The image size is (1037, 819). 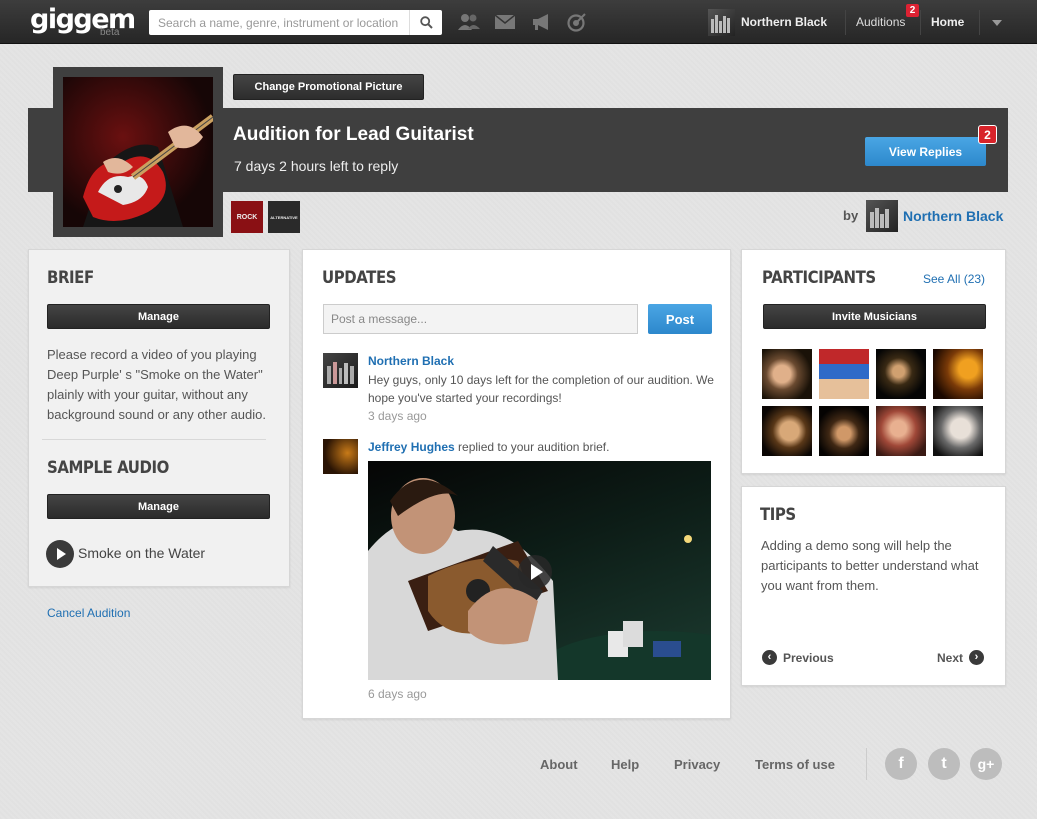 What do you see at coordinates (141, 553) in the screenshot?
I see `sample-track-name: Smoke on the Water` at bounding box center [141, 553].